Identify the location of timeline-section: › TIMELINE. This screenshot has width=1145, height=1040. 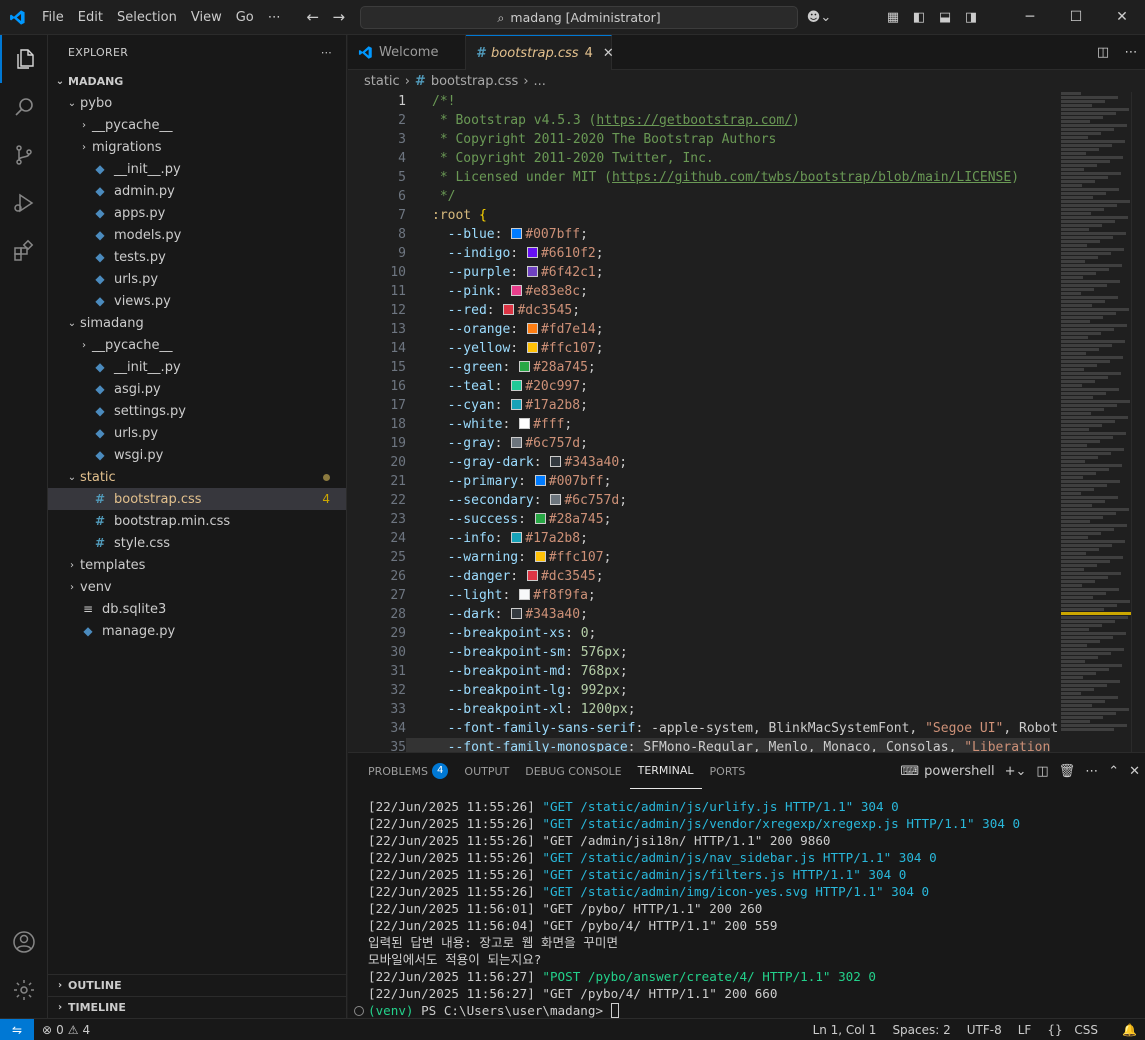
(197, 1007).